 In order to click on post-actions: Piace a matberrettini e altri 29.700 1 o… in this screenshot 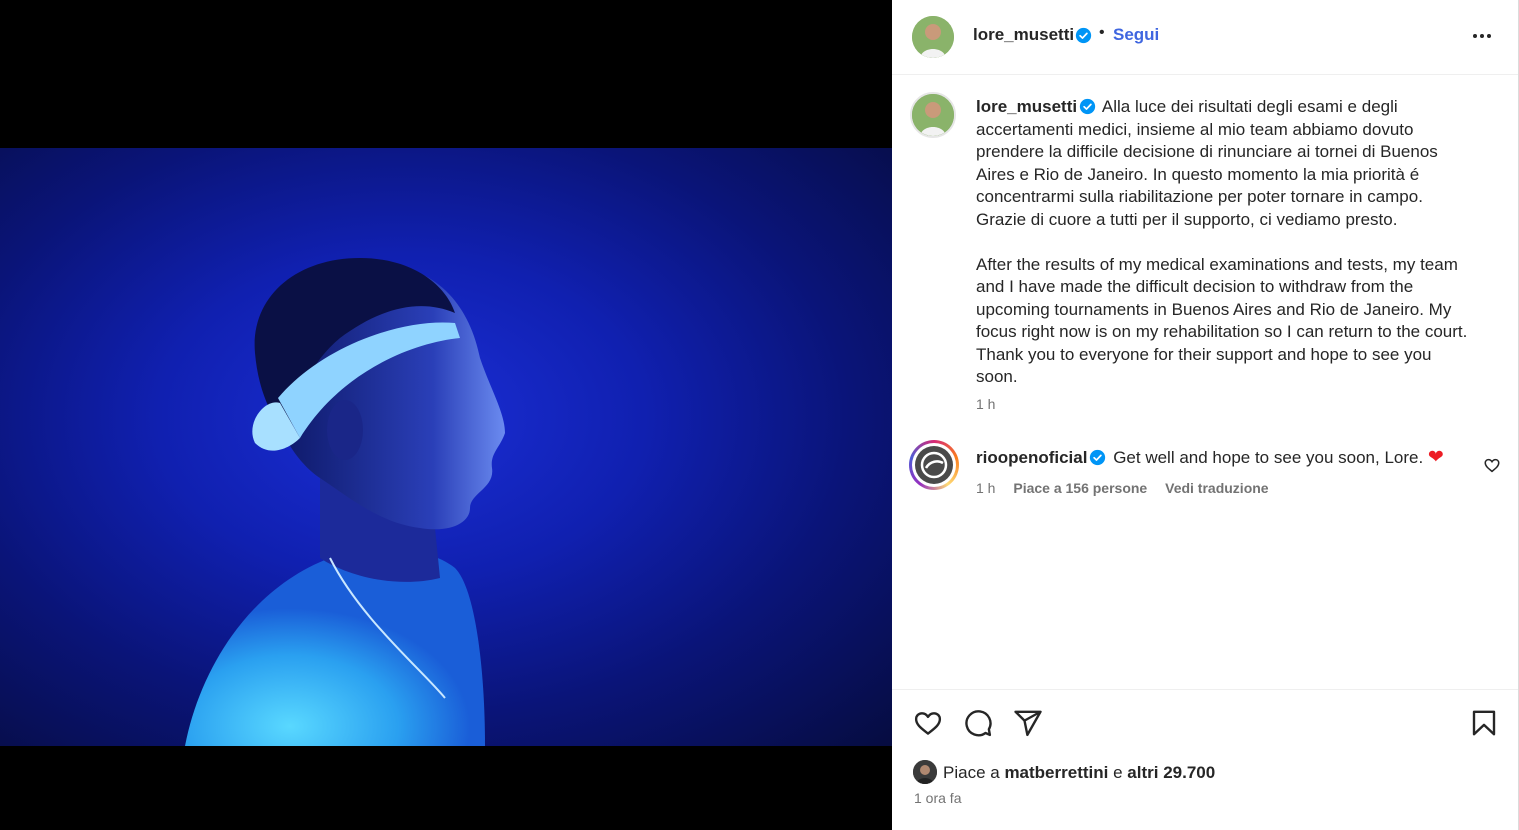, I will do `click(1205, 759)`.